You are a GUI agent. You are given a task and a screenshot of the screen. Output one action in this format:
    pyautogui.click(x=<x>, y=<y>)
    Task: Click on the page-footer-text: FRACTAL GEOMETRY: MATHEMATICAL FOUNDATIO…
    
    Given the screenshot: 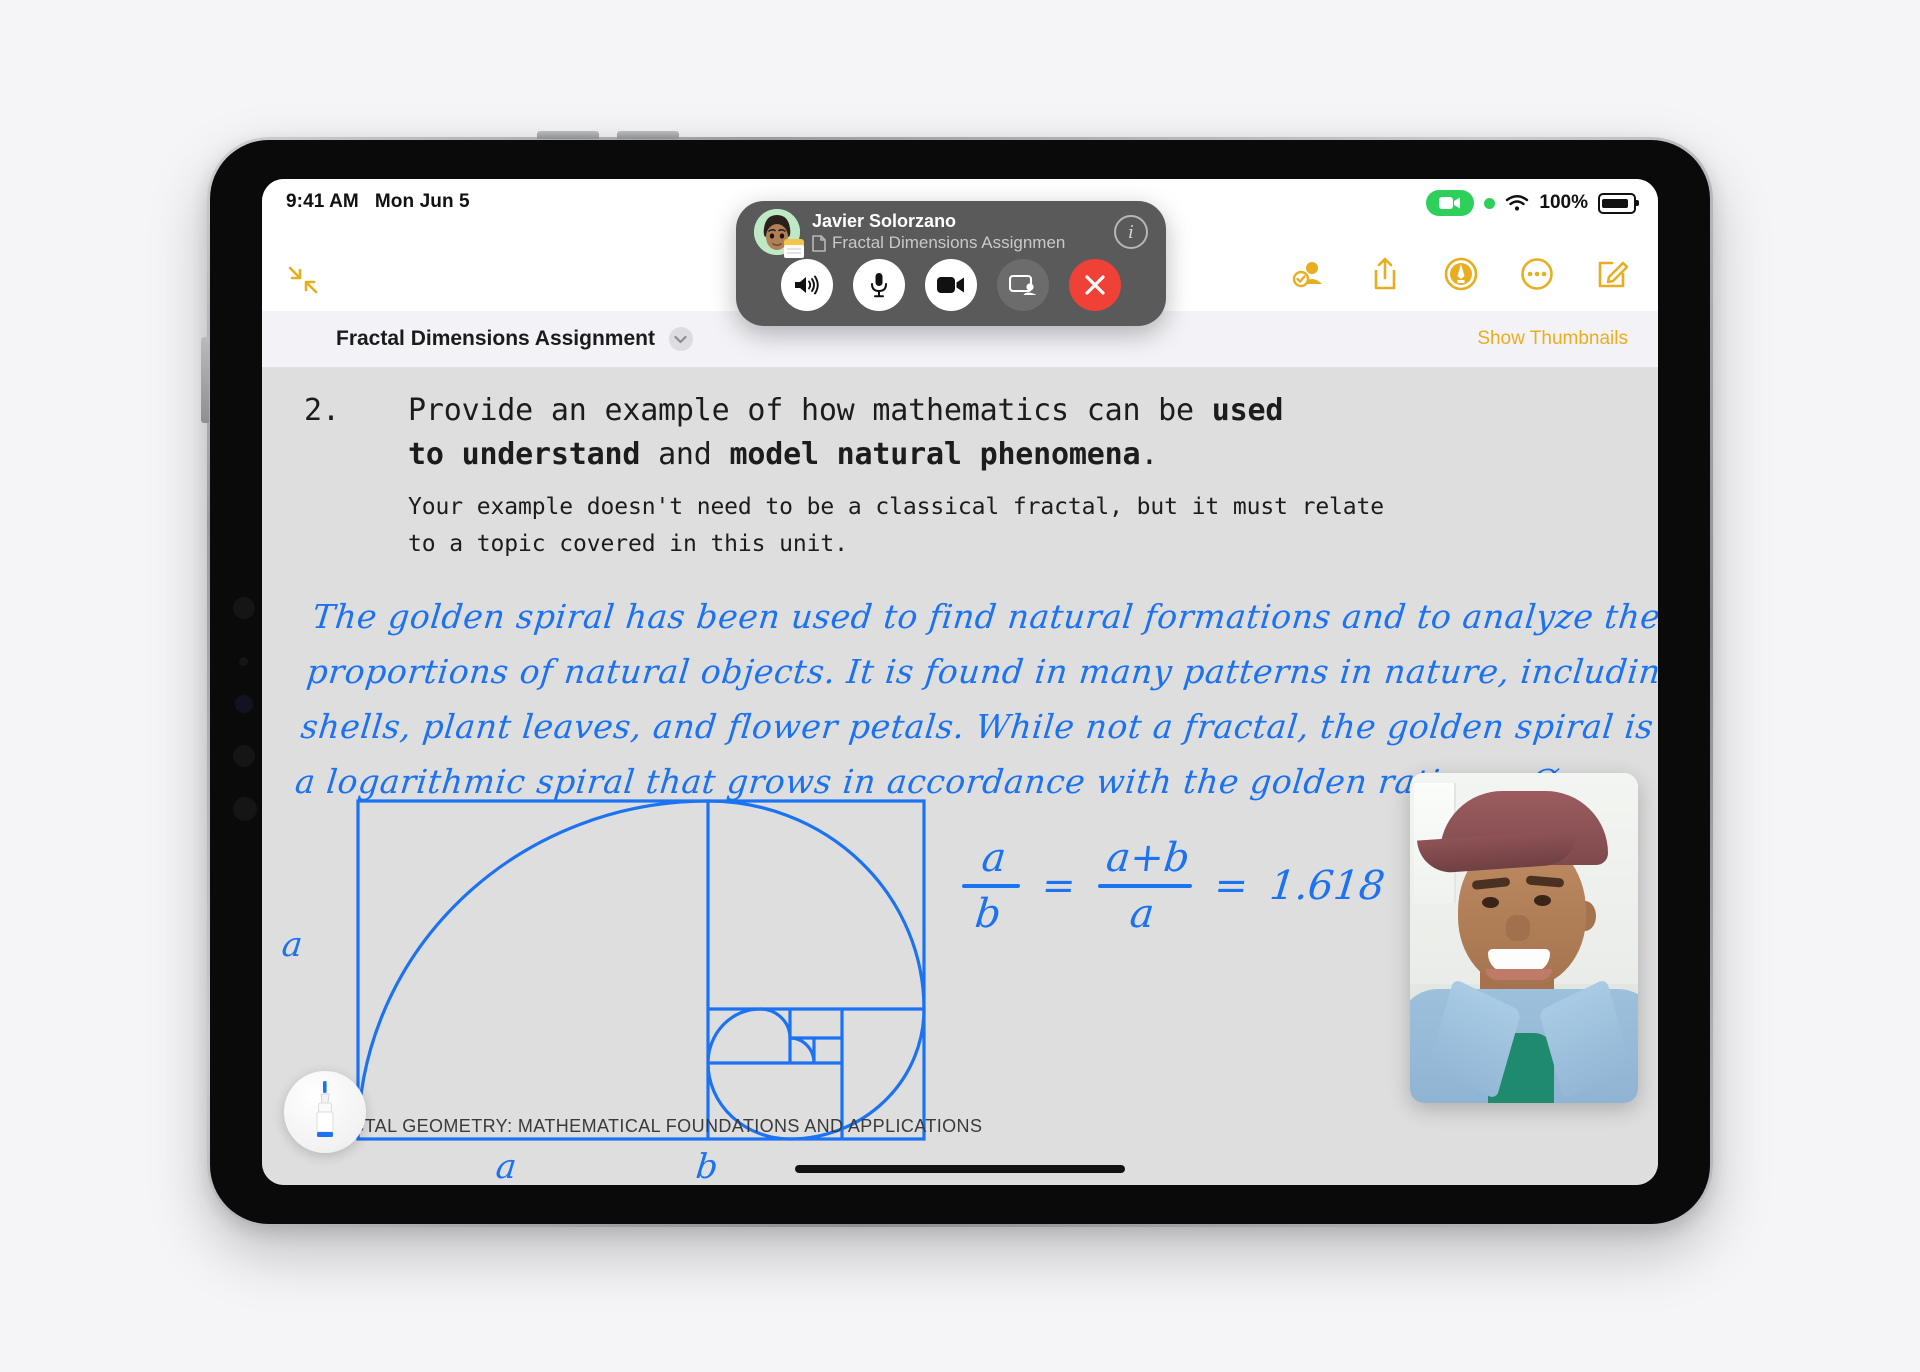 What is the action you would take?
    pyautogui.click(x=648, y=1126)
    